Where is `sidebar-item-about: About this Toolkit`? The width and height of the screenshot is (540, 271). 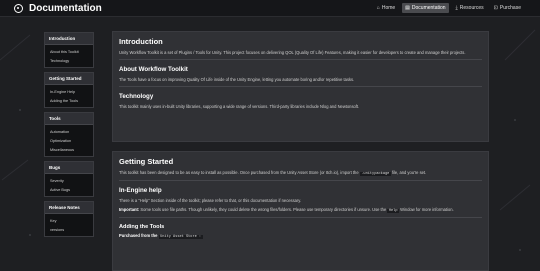 sidebar-item-about: About this Toolkit is located at coordinates (69, 51).